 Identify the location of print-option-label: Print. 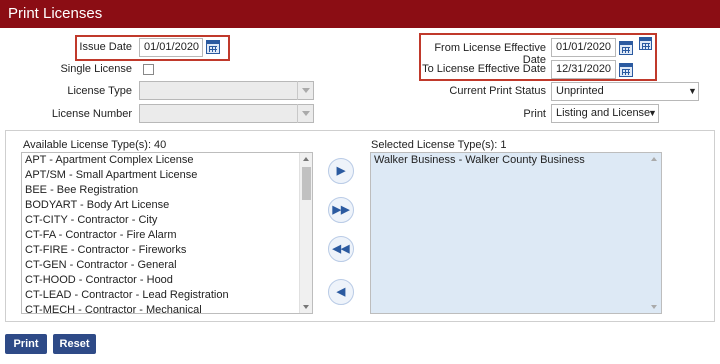
(534, 114).